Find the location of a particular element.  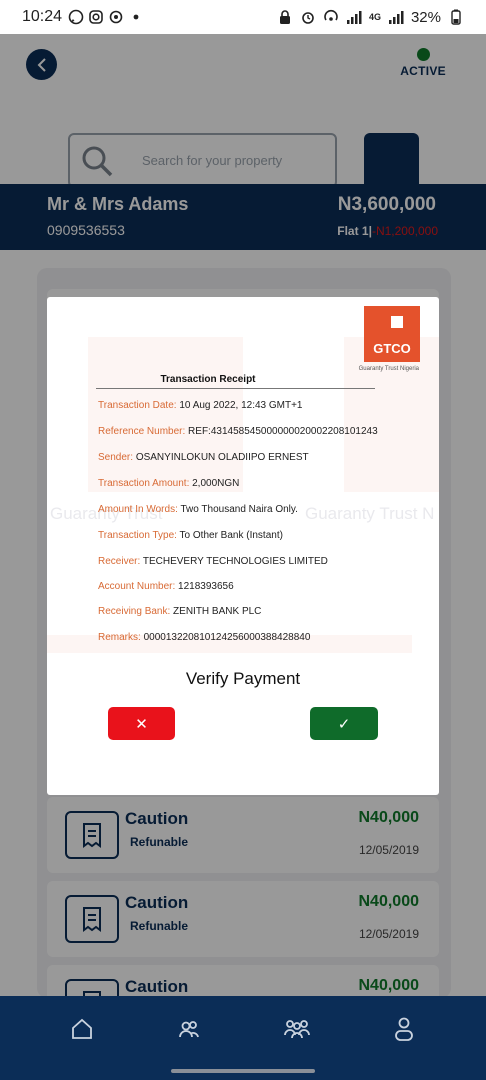

instagram-icon is located at coordinates (96, 17).